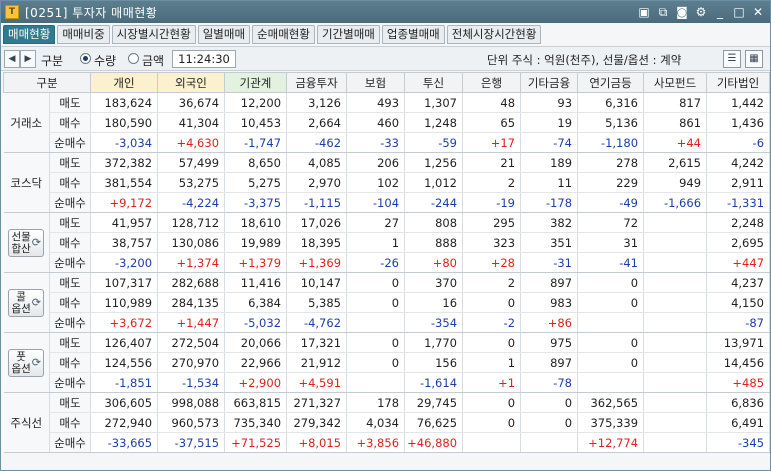 Image resolution: width=771 pixels, height=471 pixels. Describe the element at coordinates (413, 34) in the screenshot. I see `tab-6: 업종별매매` at that location.